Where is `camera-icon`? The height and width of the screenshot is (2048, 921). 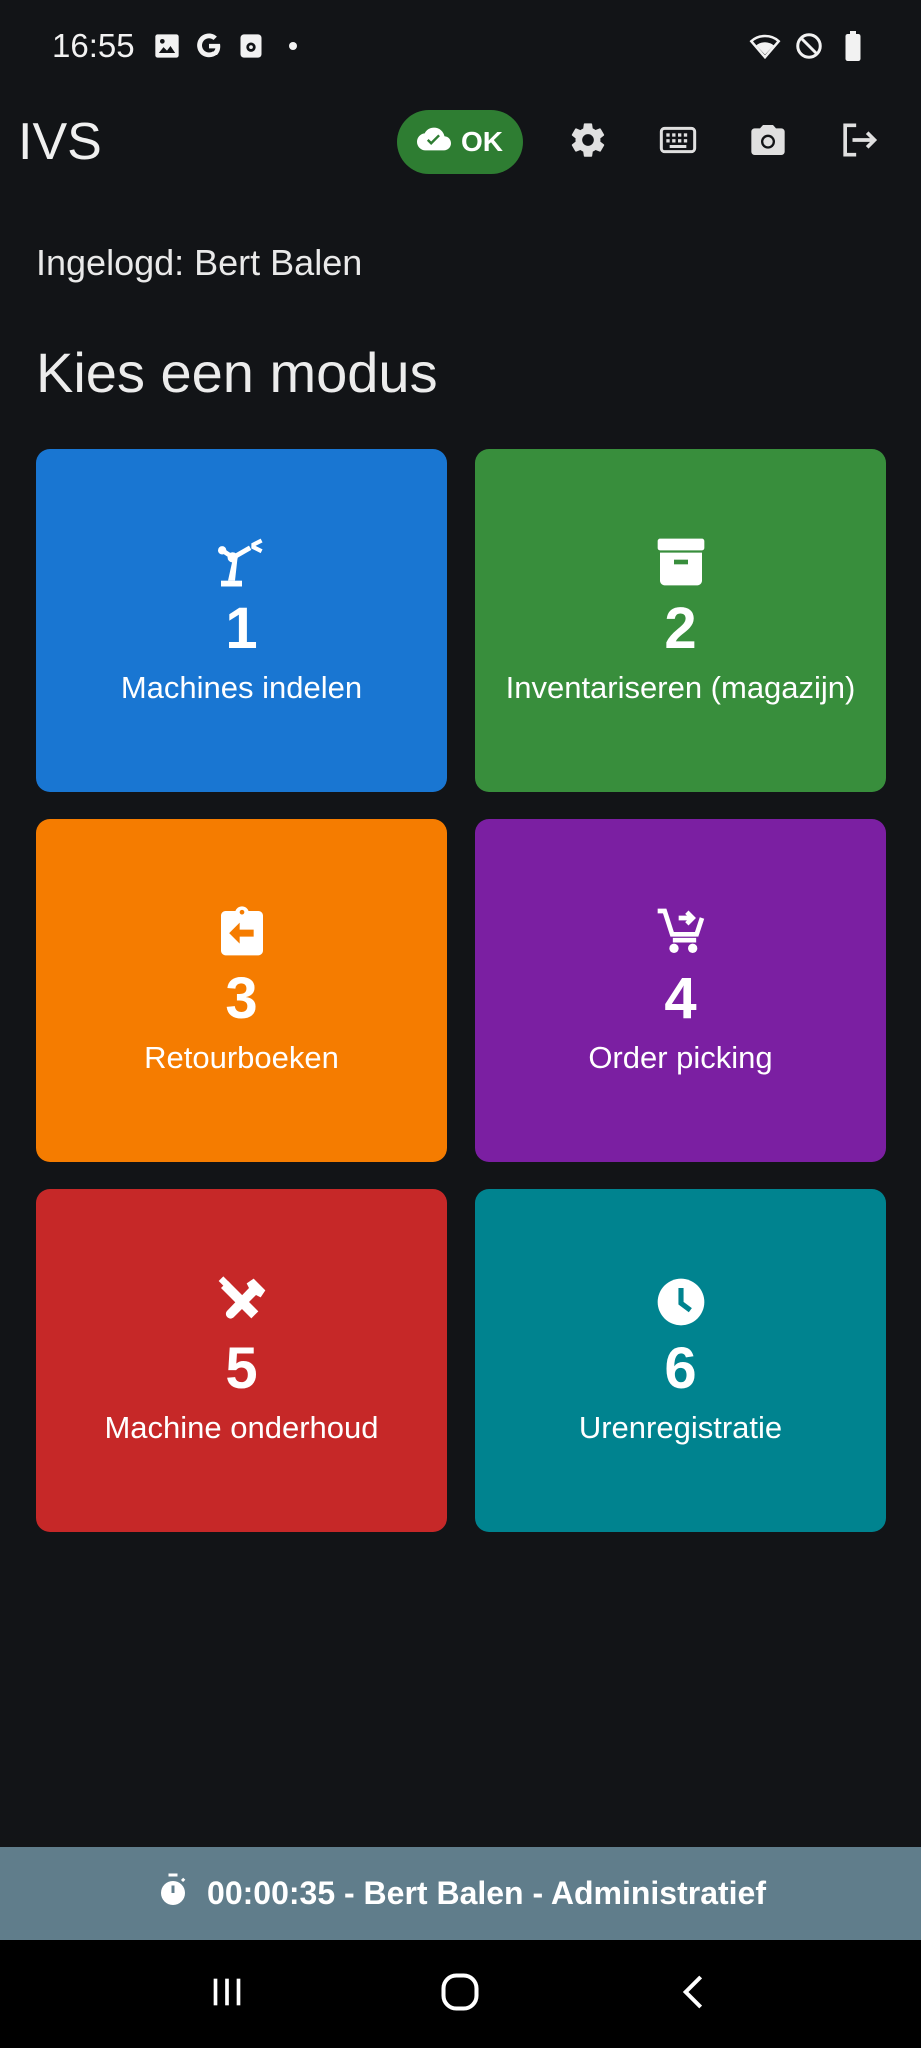
camera-icon is located at coordinates (768, 142).